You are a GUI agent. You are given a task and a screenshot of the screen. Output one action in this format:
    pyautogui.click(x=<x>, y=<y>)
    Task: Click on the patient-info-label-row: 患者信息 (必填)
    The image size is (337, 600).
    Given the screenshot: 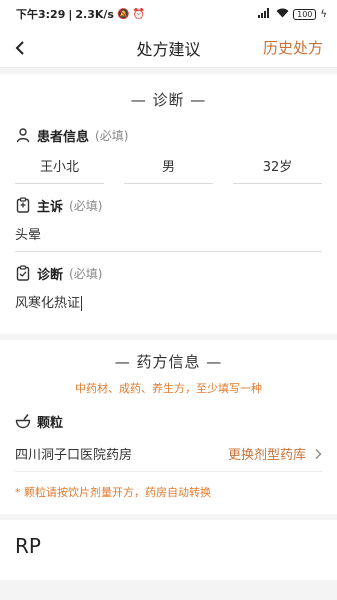 What is the action you would take?
    pyautogui.click(x=168, y=135)
    